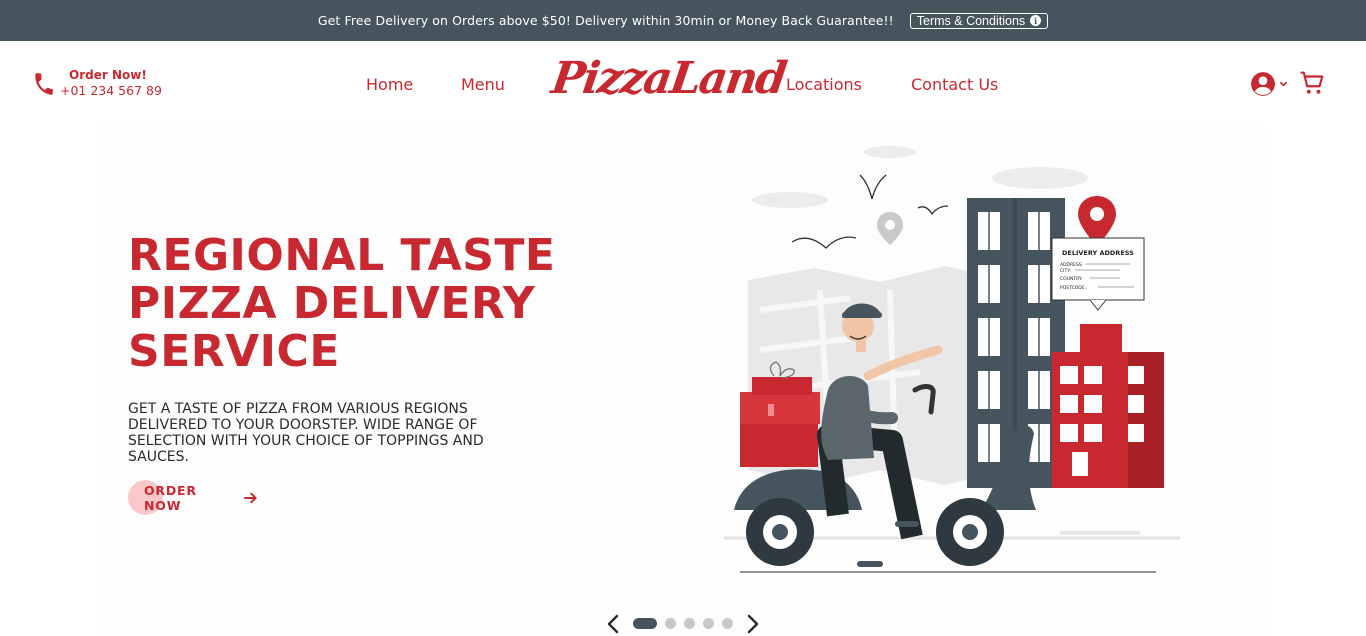 The image size is (1366, 636). Describe the element at coordinates (108, 75) in the screenshot. I see `order-now-title: Order Now!` at that location.